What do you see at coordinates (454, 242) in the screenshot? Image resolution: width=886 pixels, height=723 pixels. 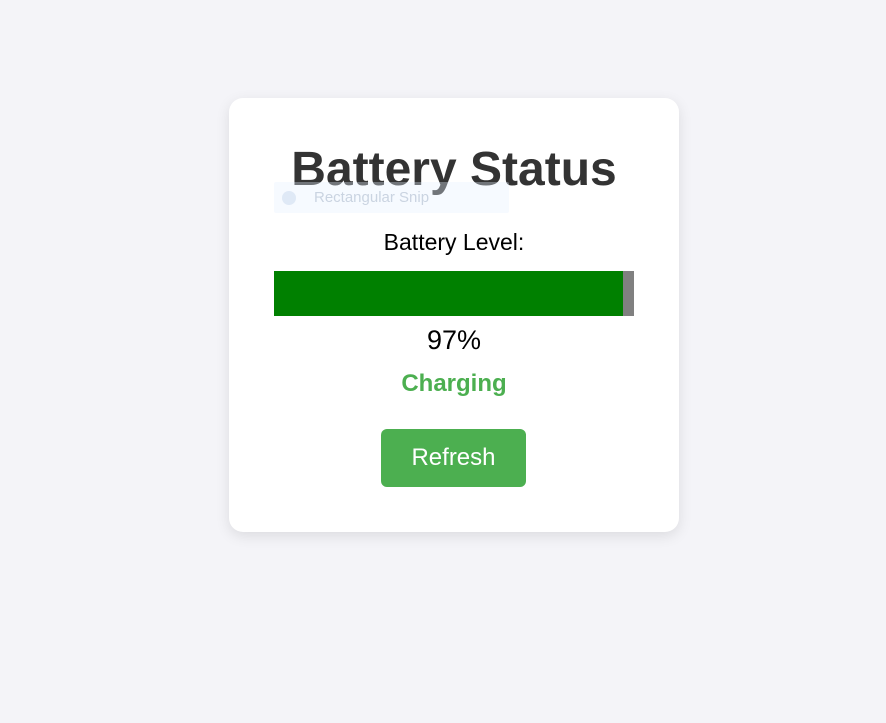 I see `battery-level-label: Battery Level:` at bounding box center [454, 242].